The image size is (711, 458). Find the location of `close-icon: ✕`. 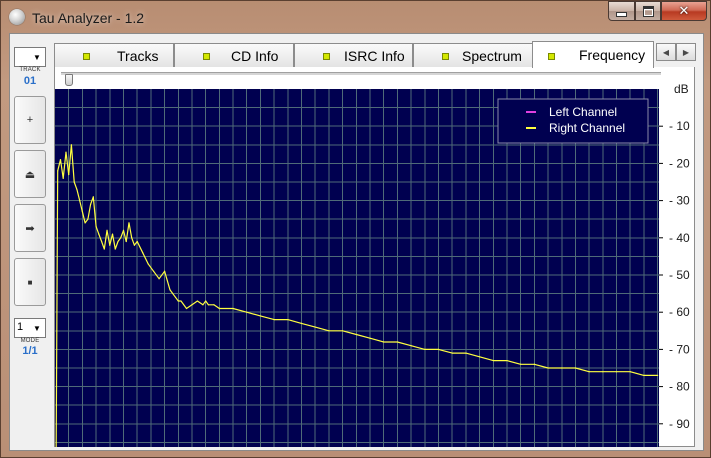

close-icon: ✕ is located at coordinates (684, 11).